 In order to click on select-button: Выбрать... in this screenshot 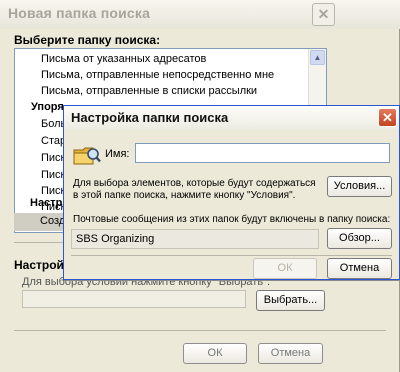, I will do `click(290, 300)`.